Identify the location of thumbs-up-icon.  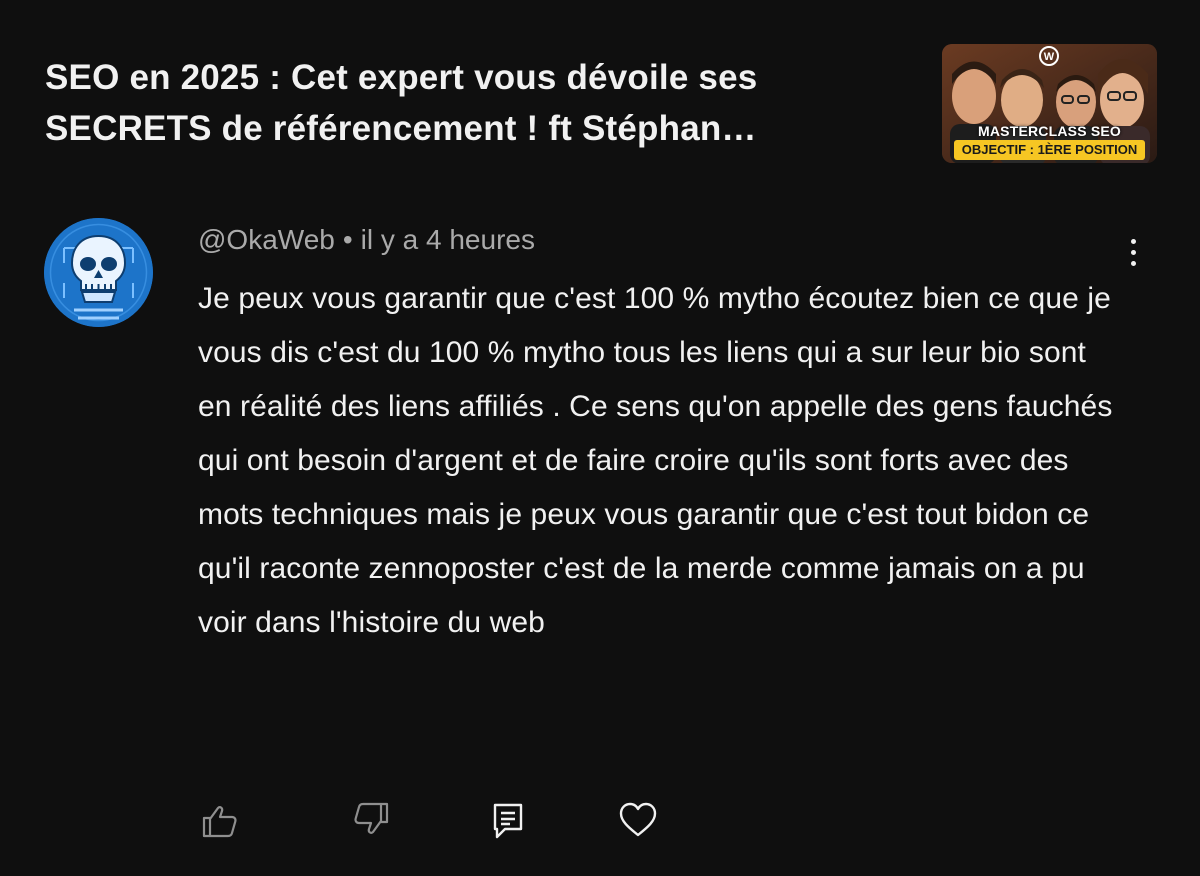
(219, 822).